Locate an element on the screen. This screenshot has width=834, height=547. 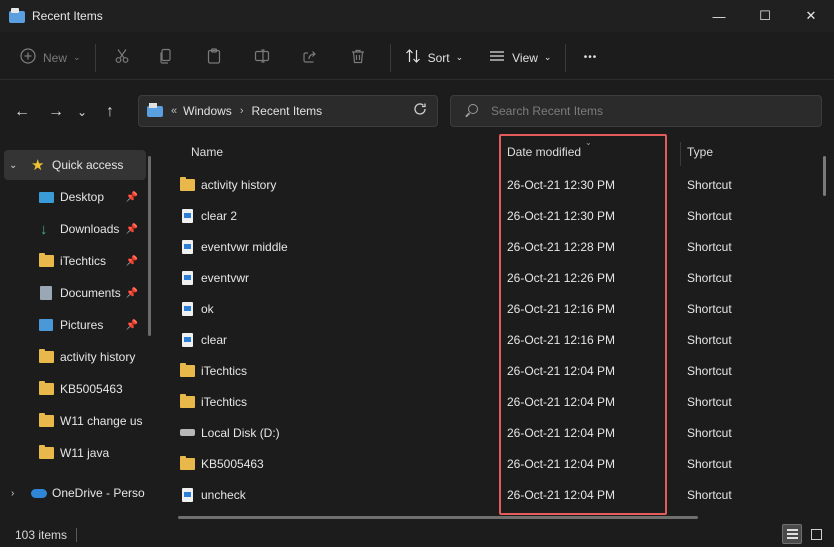
sidebar-item-pictures: Pictures 📌 is located at coordinates (73, 325).